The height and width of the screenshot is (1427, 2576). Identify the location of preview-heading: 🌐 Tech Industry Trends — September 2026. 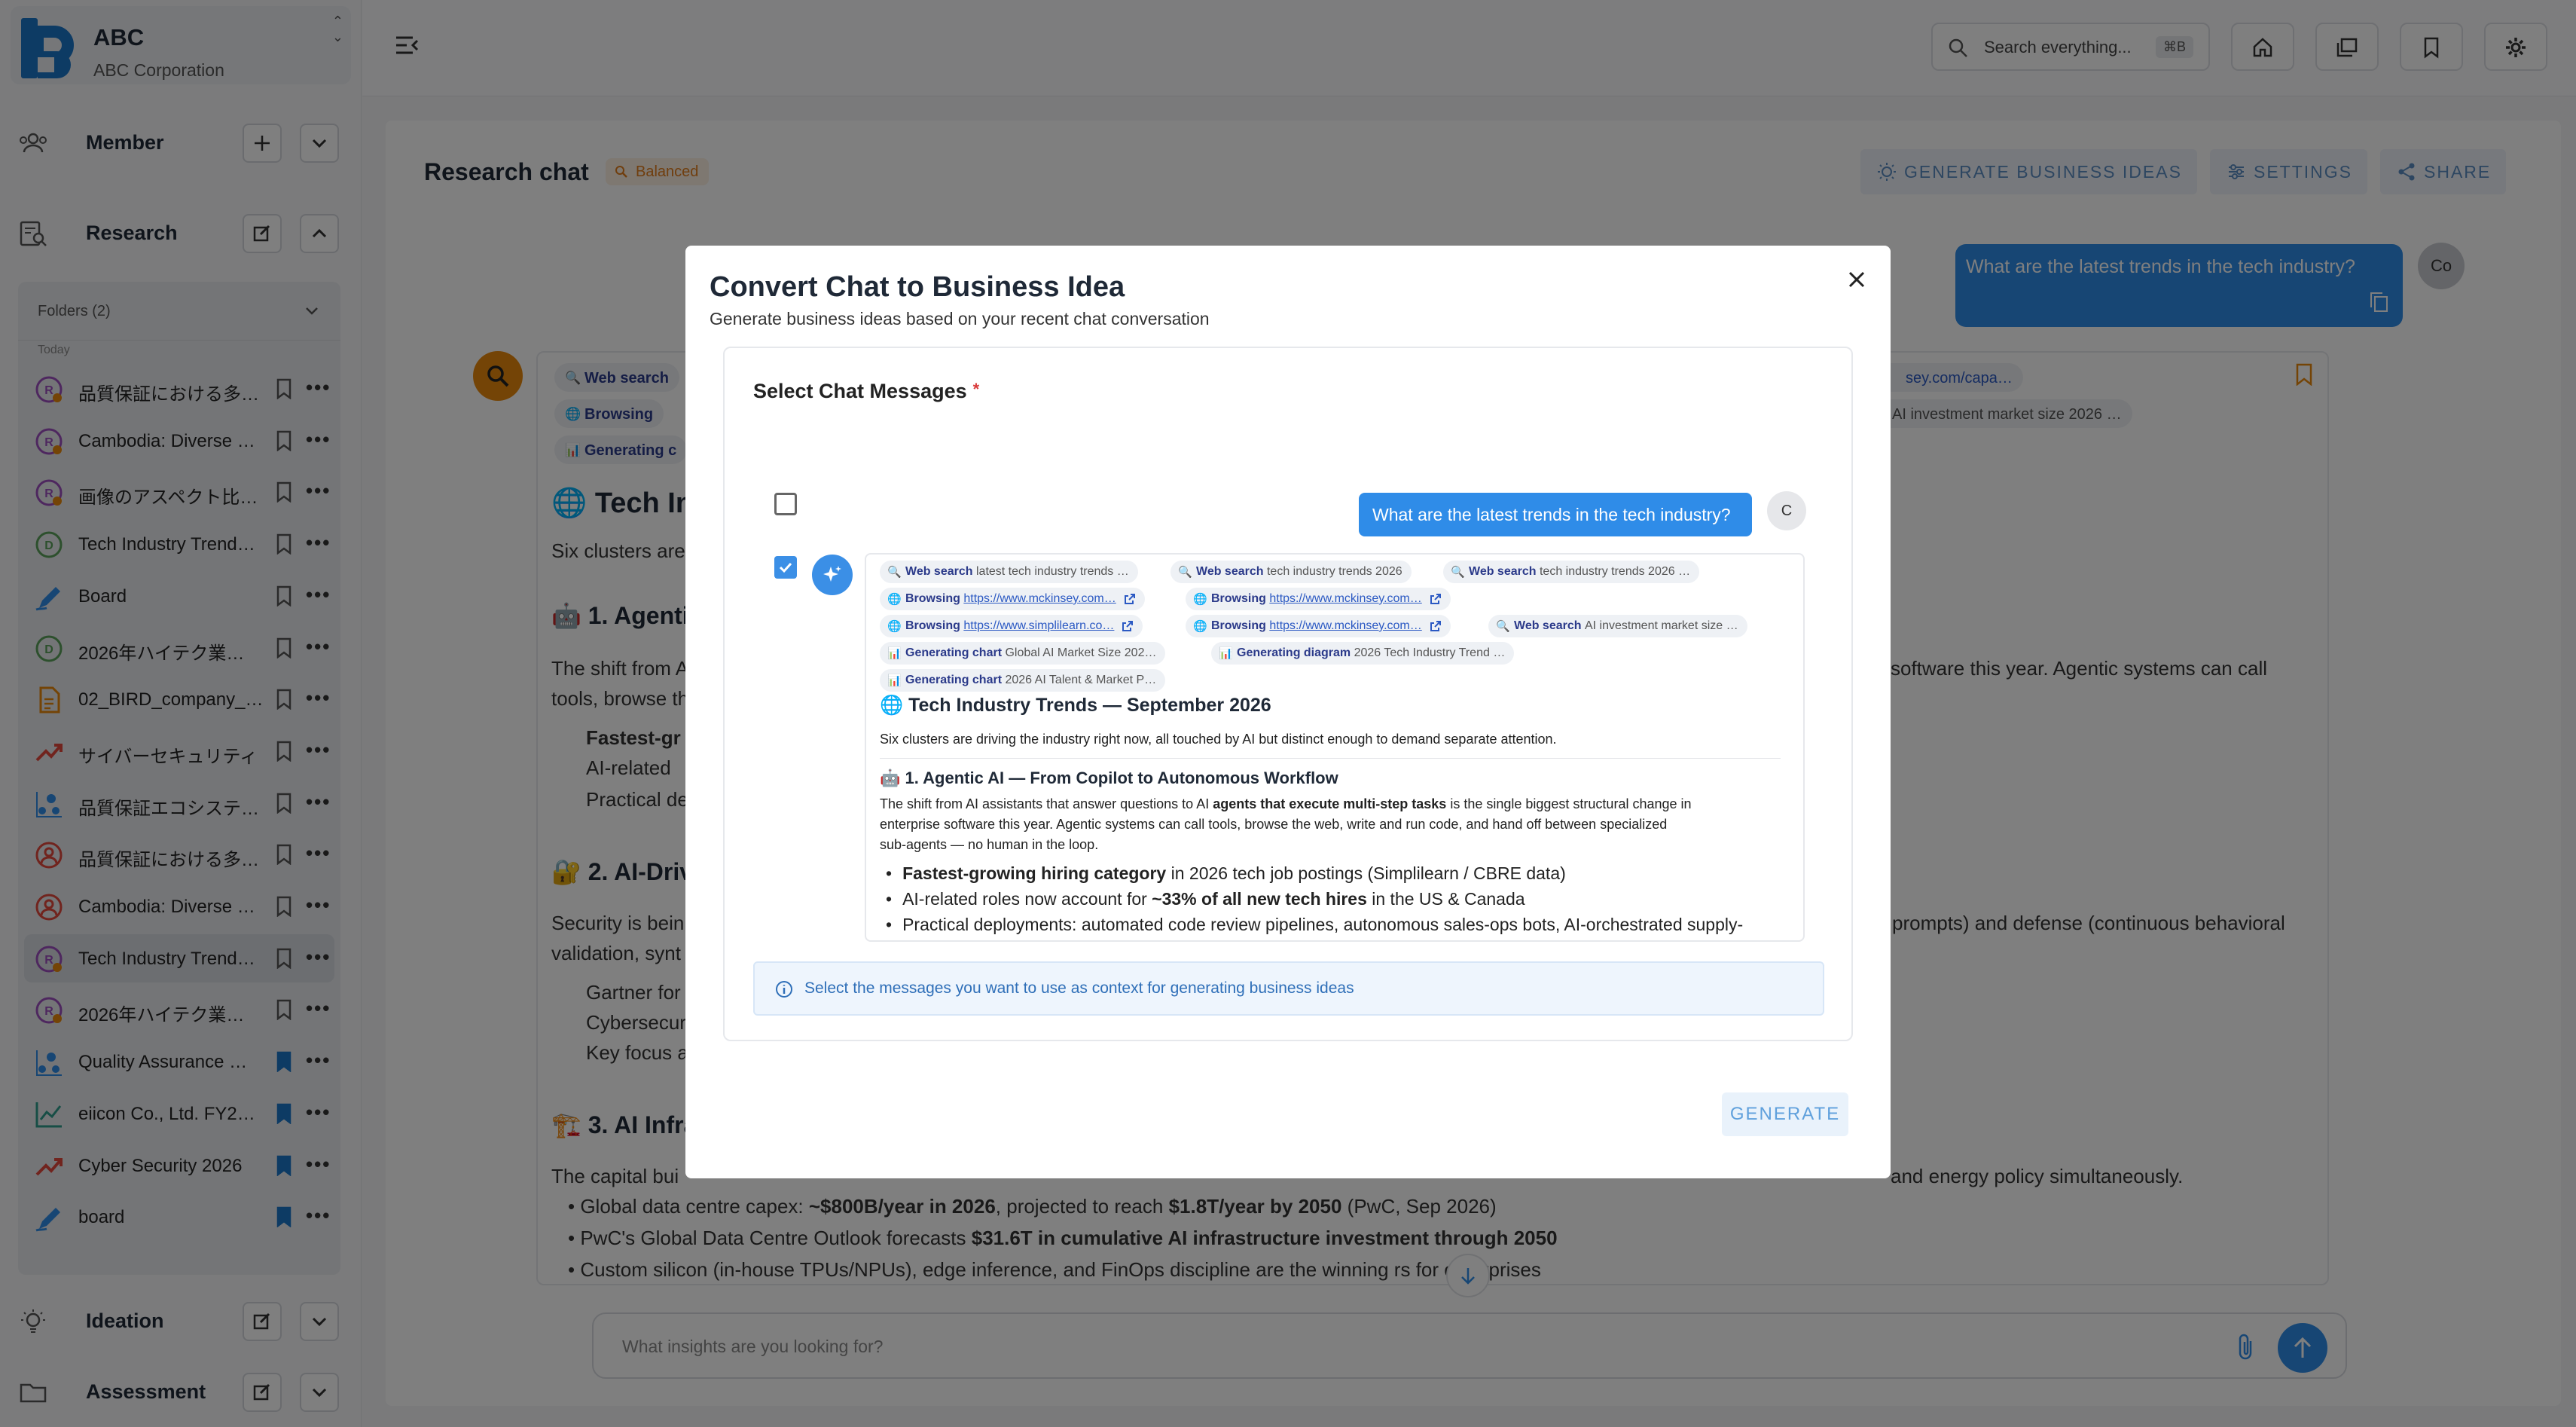
(1075, 705).